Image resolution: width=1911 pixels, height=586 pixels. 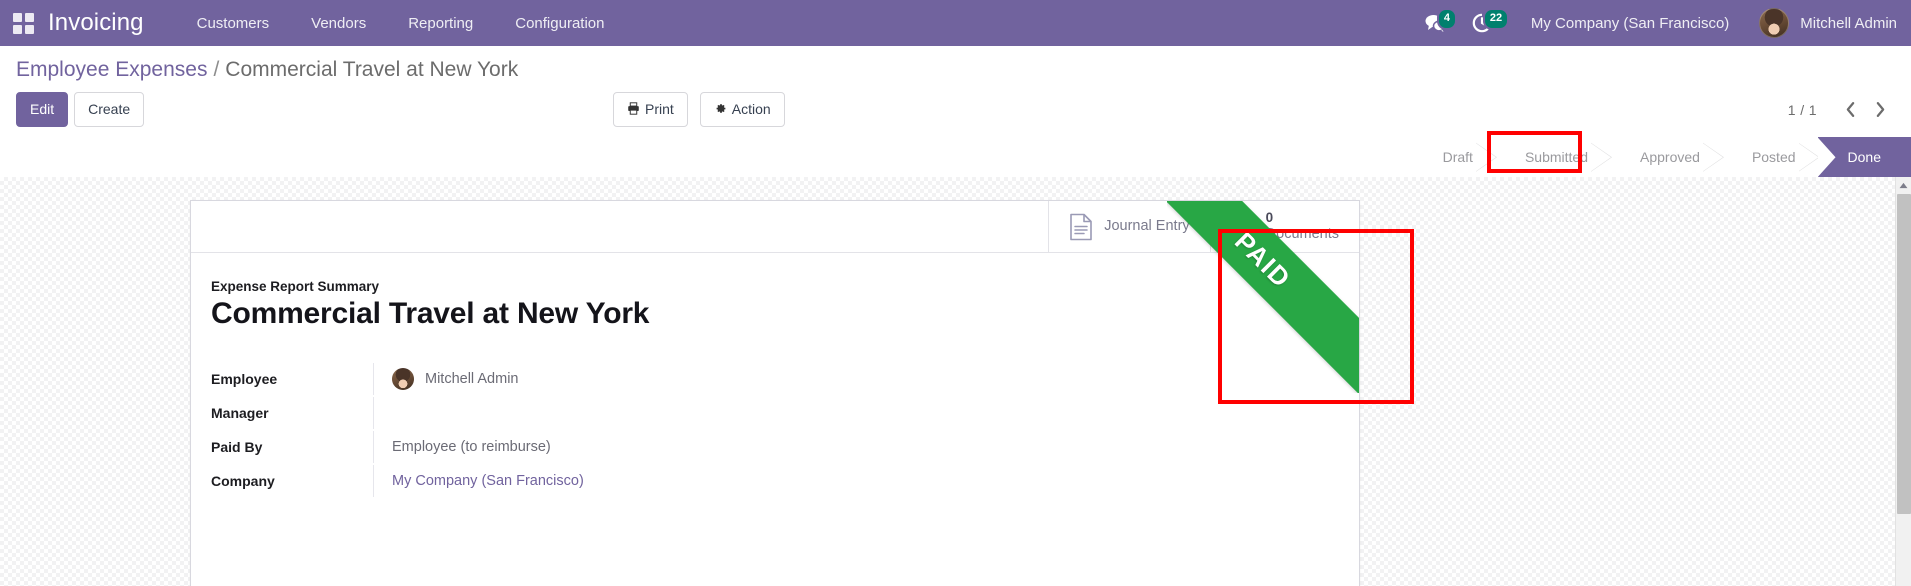 What do you see at coordinates (237, 447) in the screenshot?
I see `field-label-paid-by: Paid By` at bounding box center [237, 447].